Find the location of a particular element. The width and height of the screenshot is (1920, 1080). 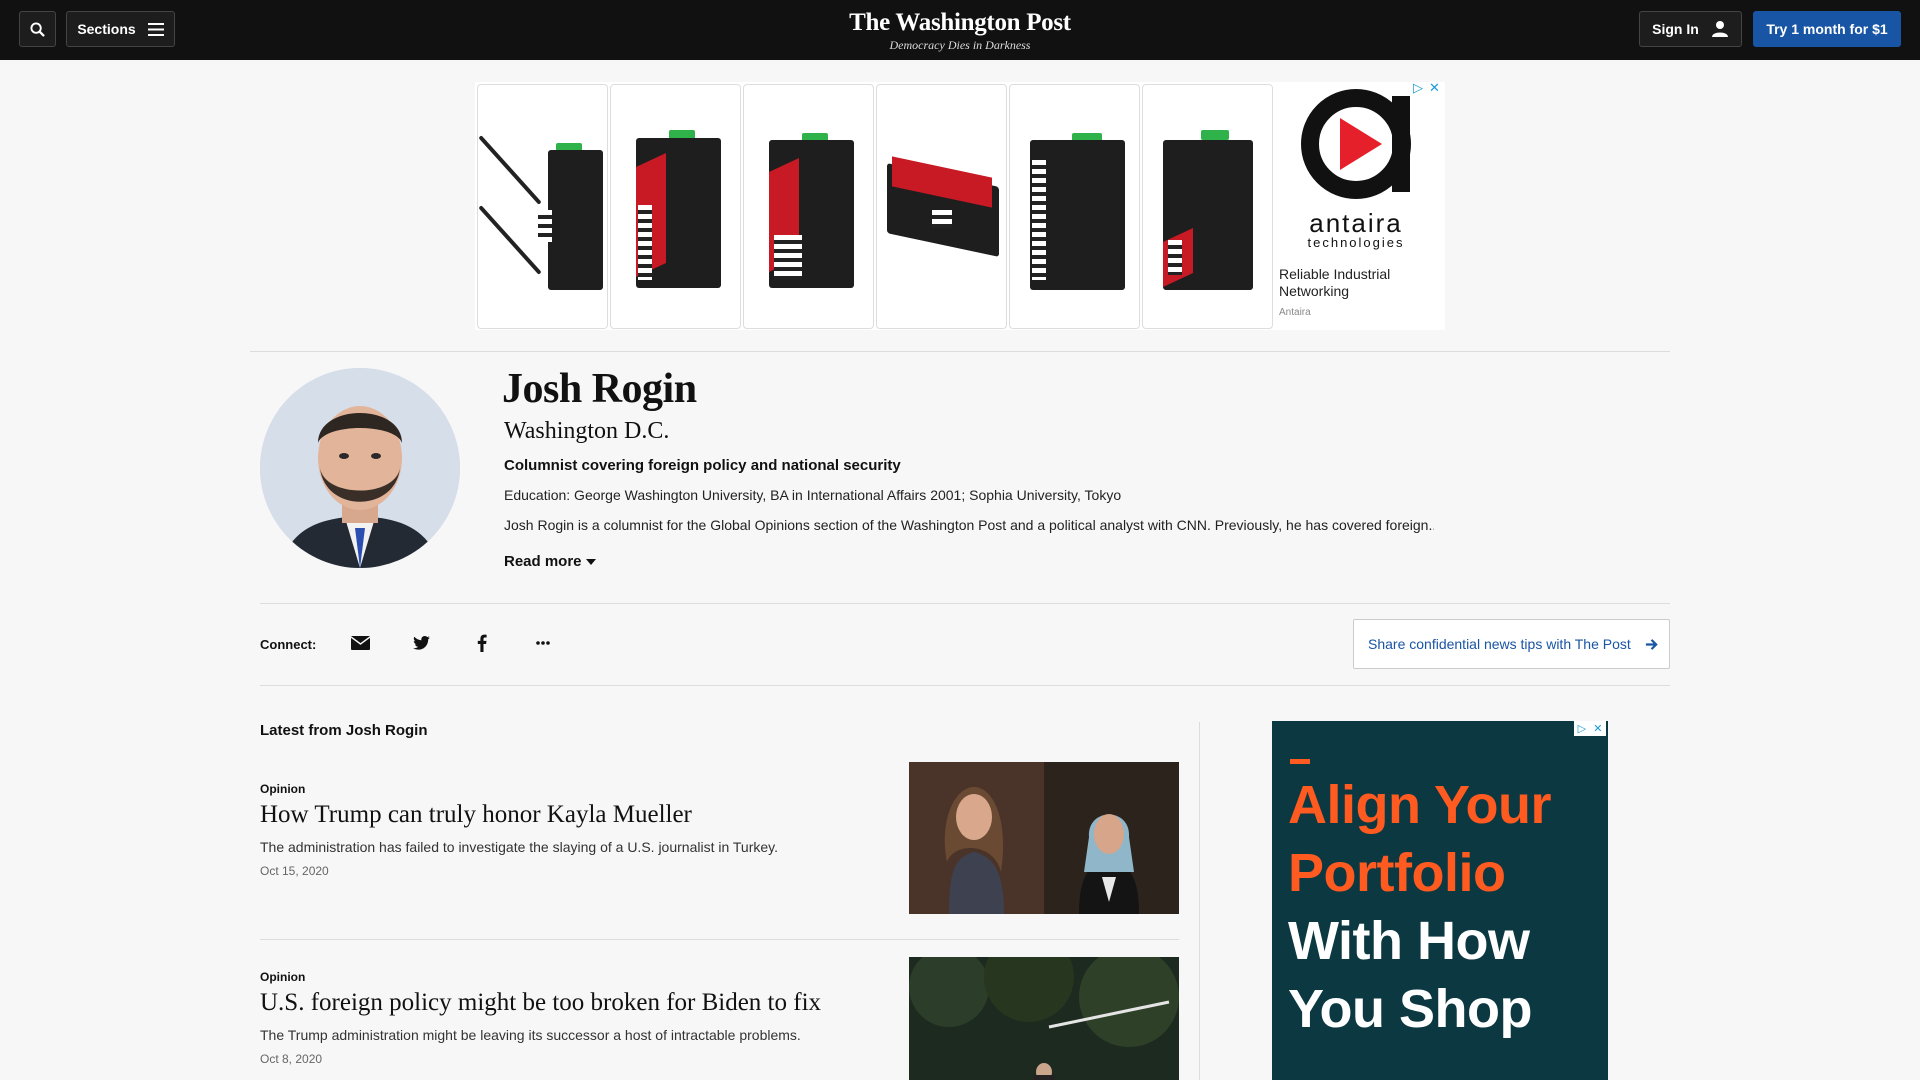

author-name: Josh Rogin is located at coordinates (599, 389).